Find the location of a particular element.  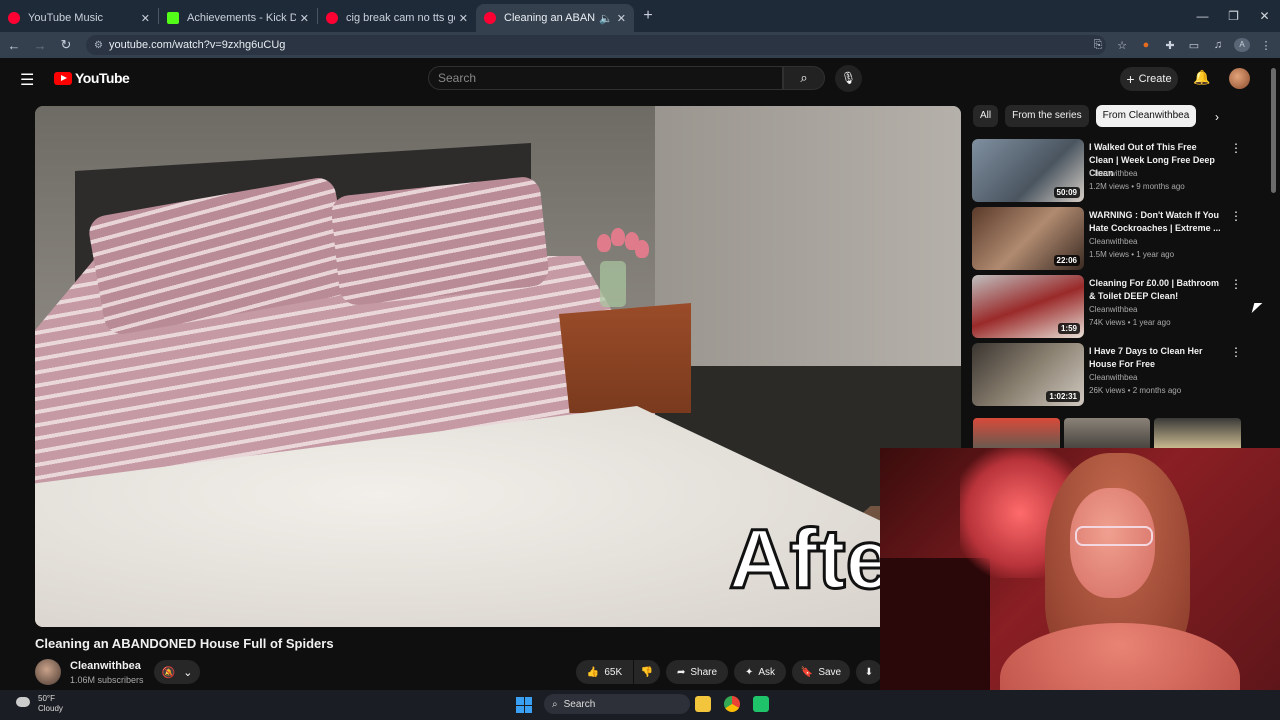

page-scrollbar is located at coordinates (1273, 130).